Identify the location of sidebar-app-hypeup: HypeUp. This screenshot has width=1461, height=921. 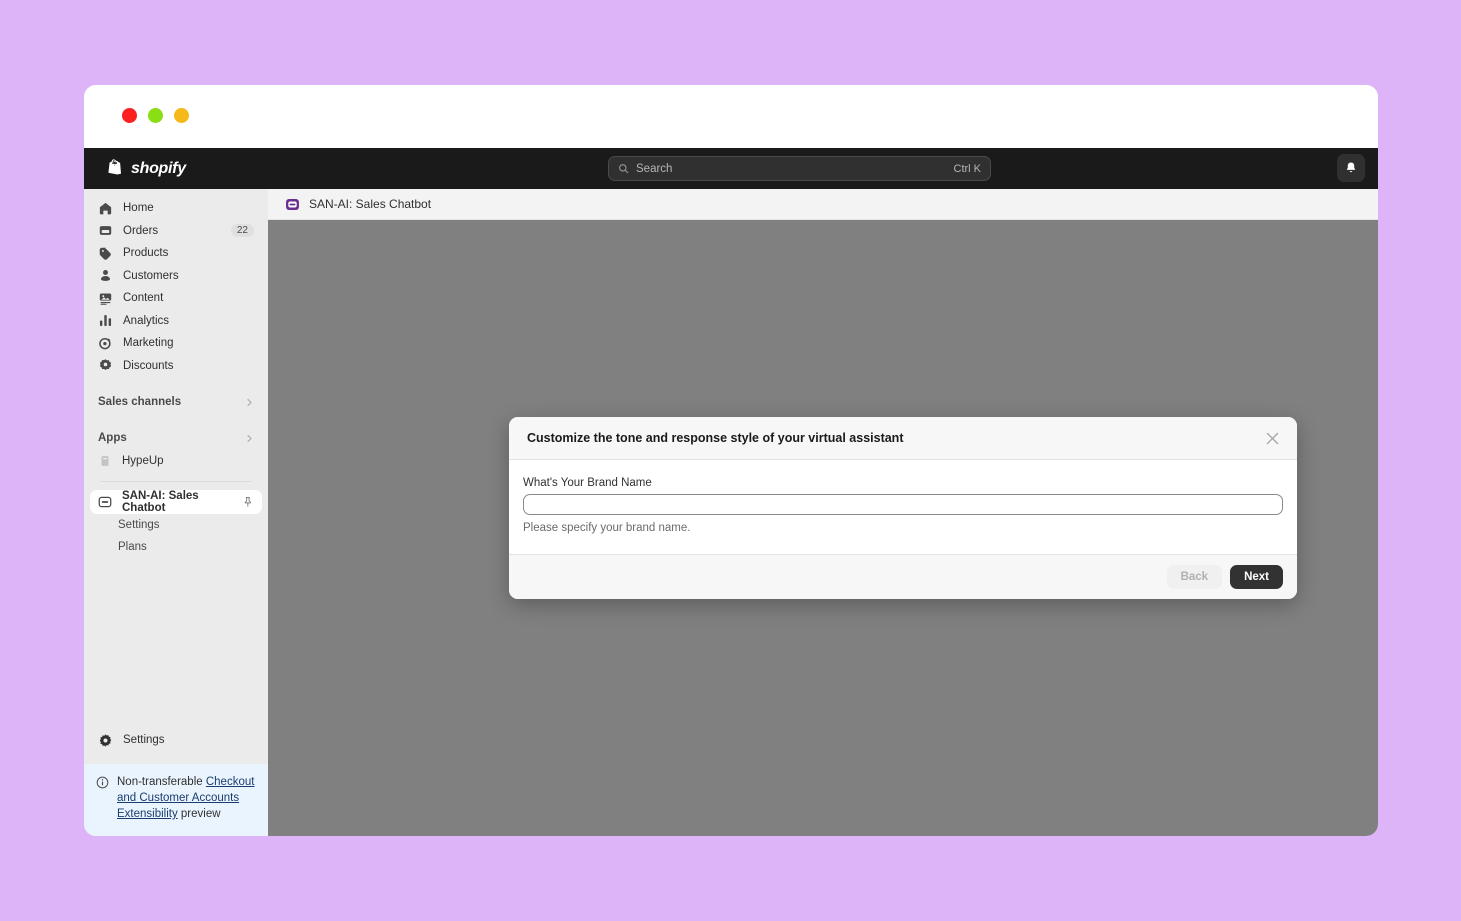
(176, 461).